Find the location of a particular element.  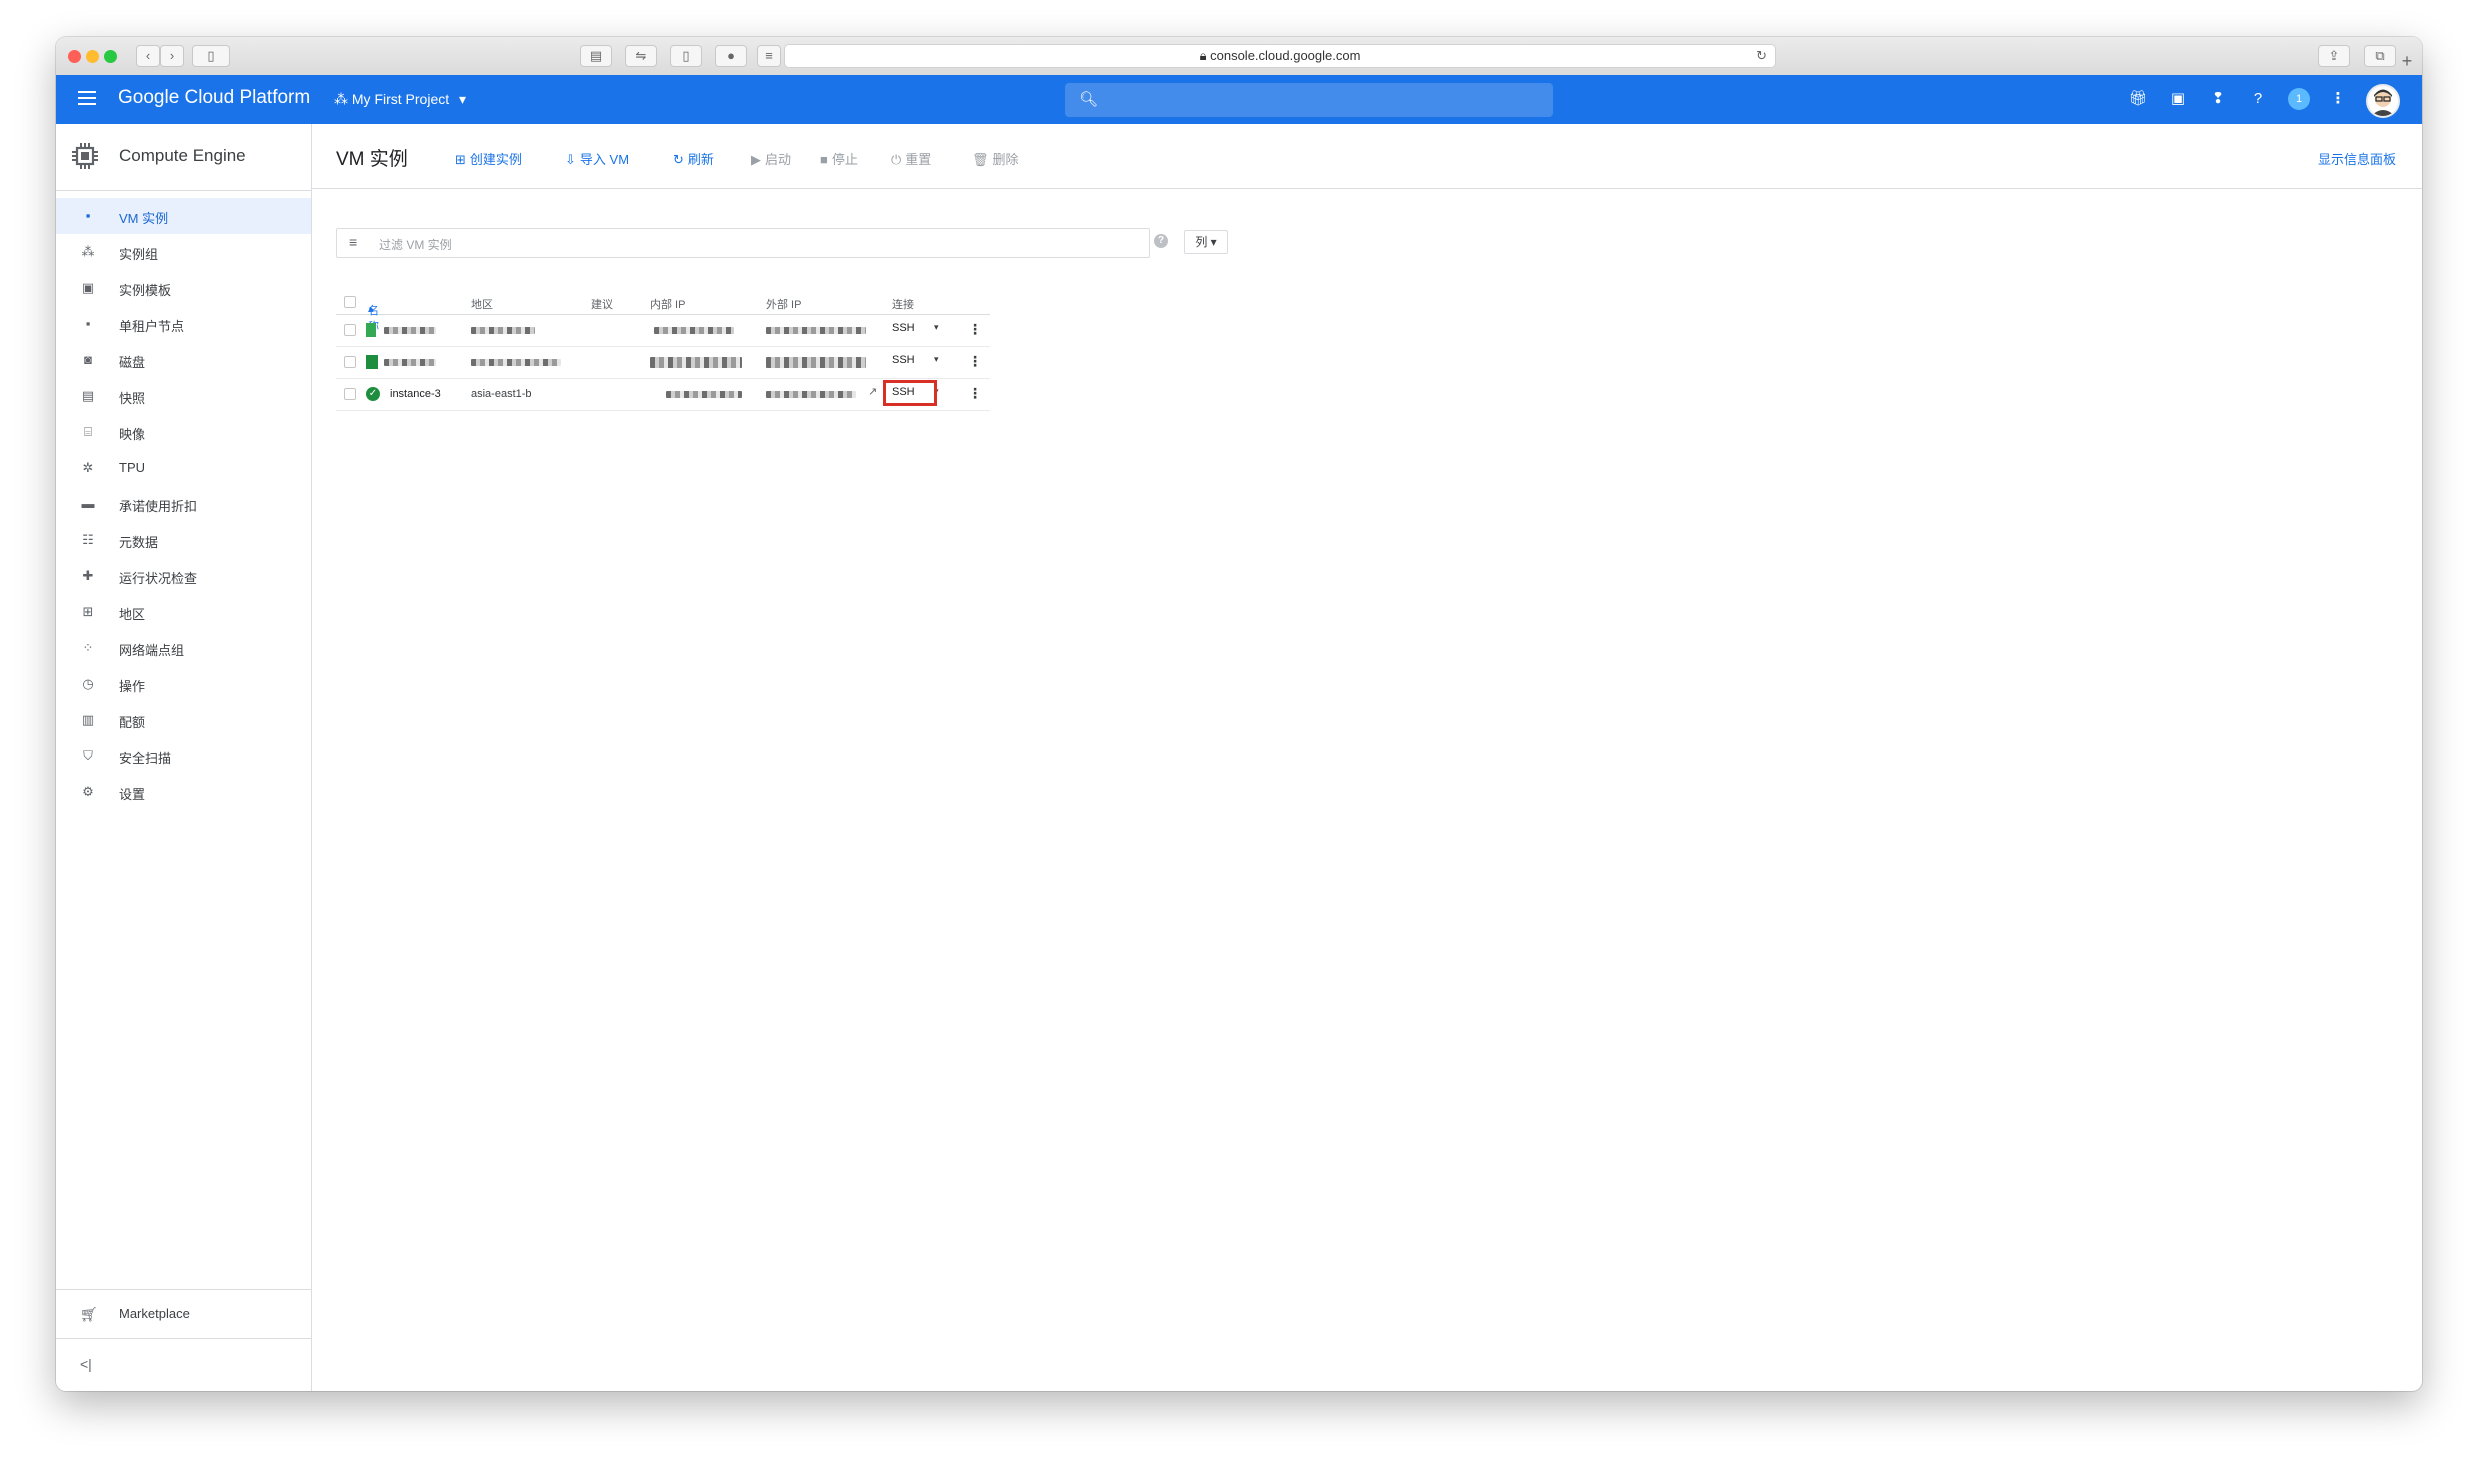

import-icon: ⇩ is located at coordinates (570, 159).